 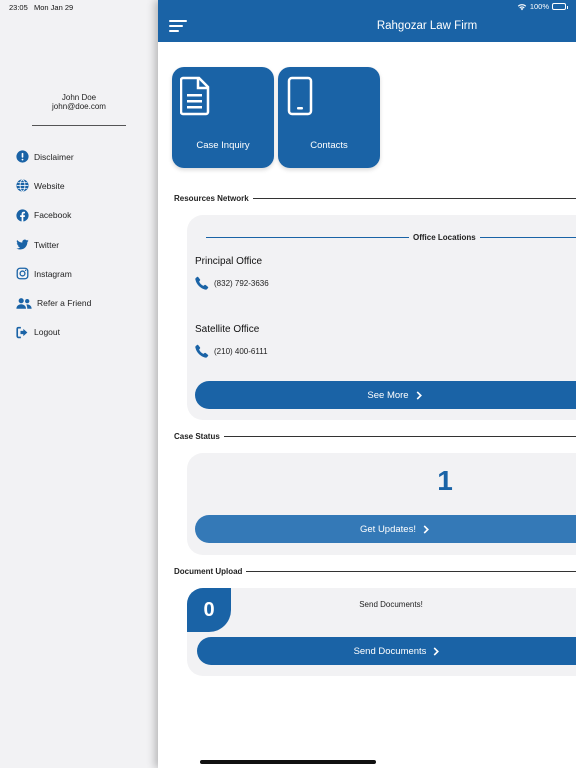 What do you see at coordinates (539, 6) in the screenshot?
I see `battery-percent: 100%` at bounding box center [539, 6].